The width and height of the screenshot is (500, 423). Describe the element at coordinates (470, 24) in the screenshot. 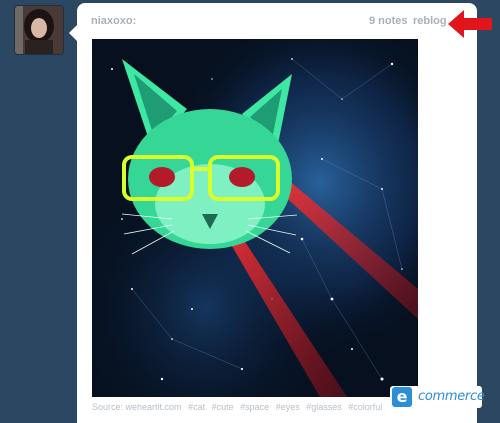

I see `red-arrow-icon` at that location.